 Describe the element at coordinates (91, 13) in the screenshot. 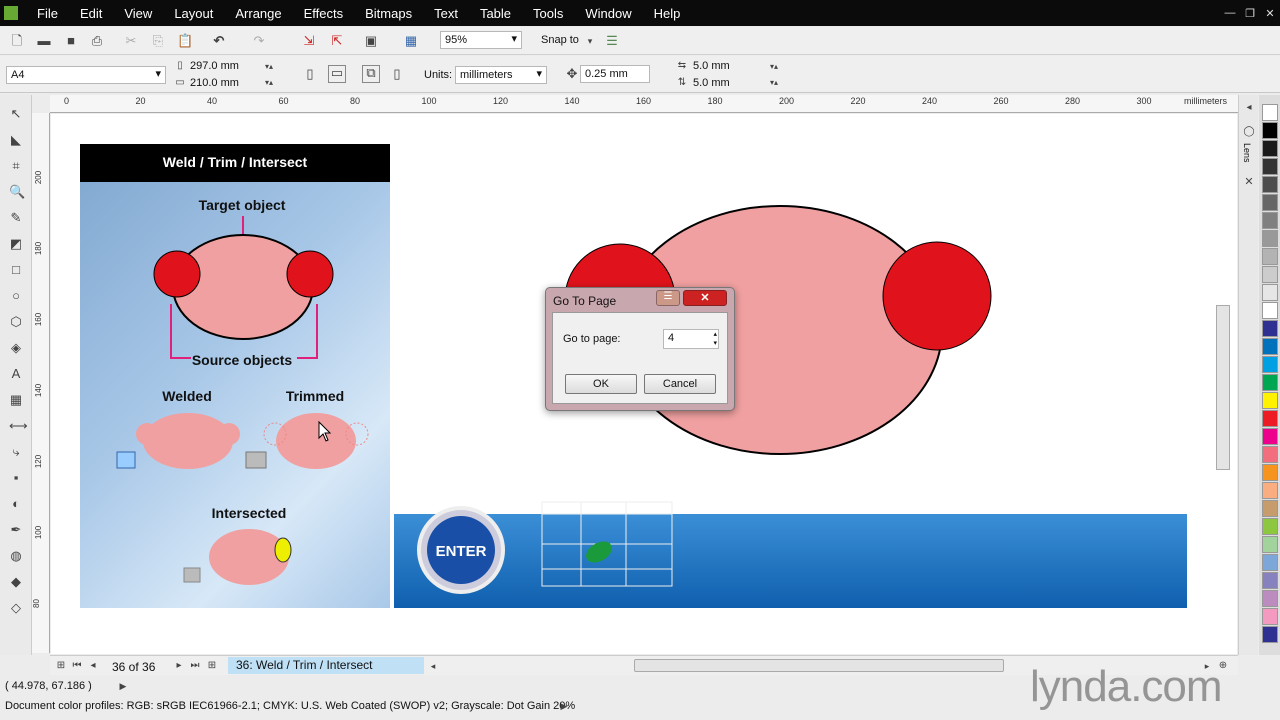

I see `menu-edit: Edit` at that location.